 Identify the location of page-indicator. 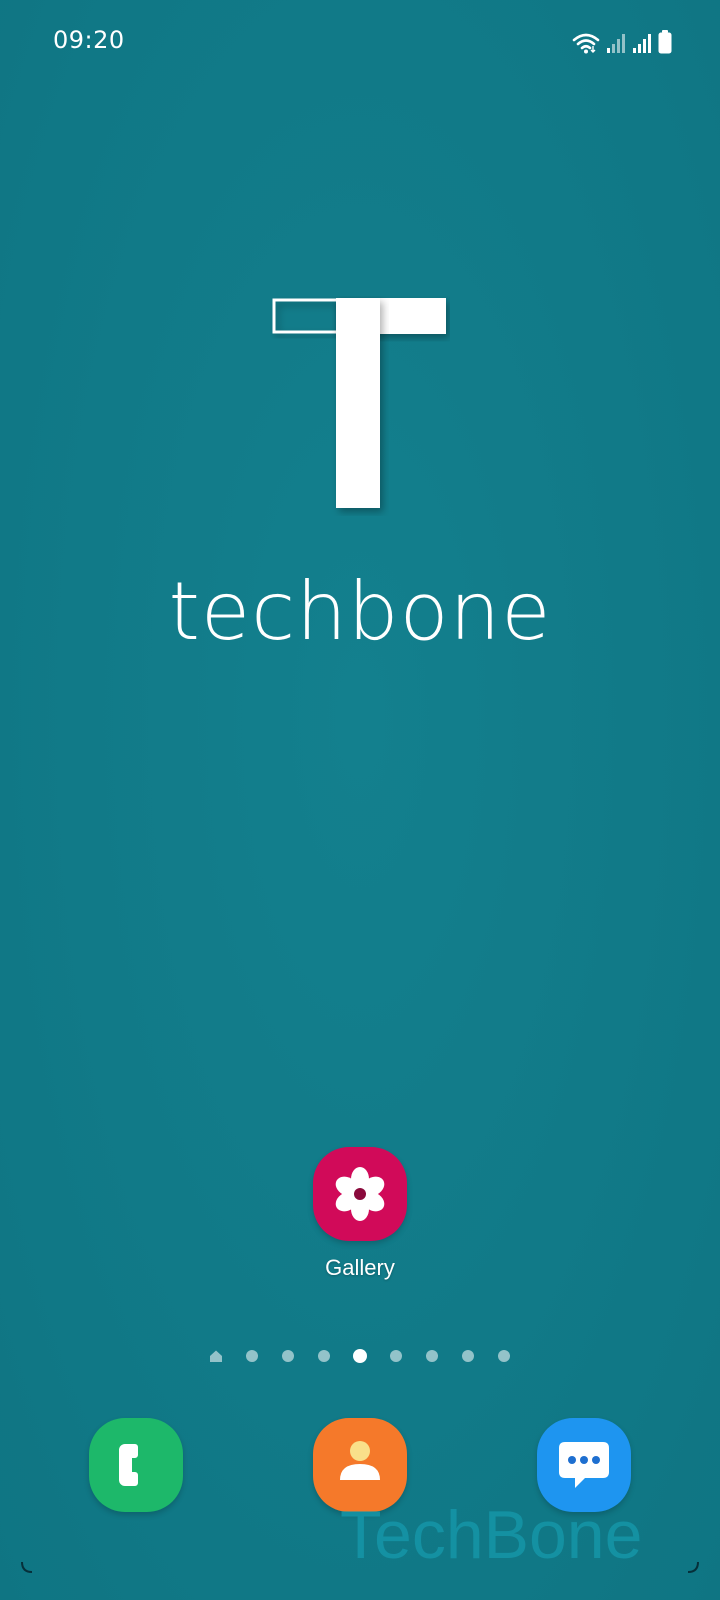
(360, 1356).